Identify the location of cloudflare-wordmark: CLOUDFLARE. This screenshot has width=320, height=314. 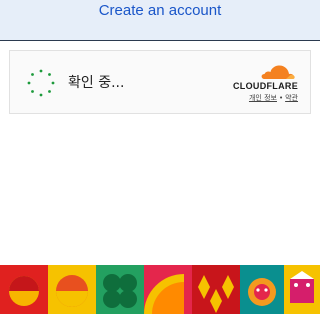
(265, 86).